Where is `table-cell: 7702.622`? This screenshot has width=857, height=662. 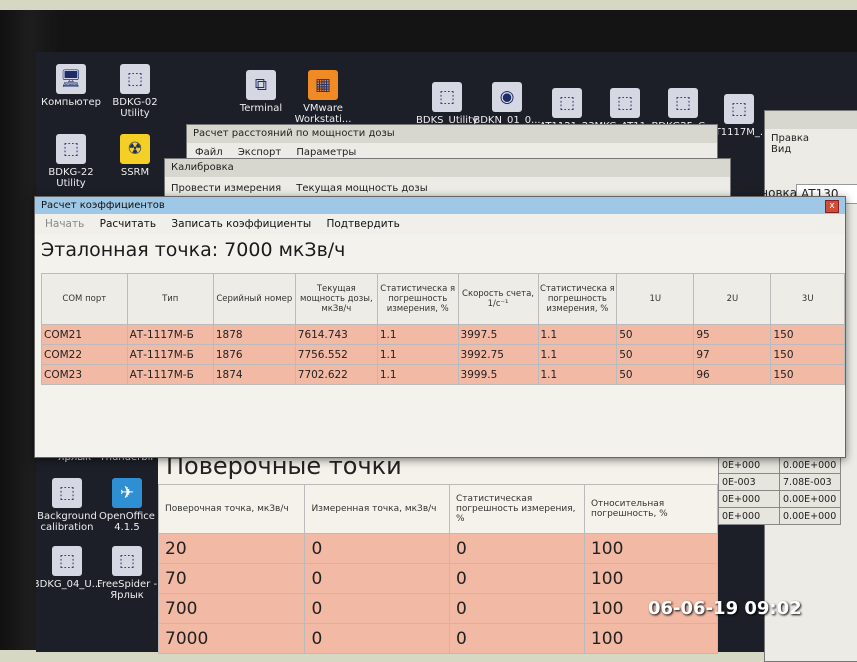 table-cell: 7702.622 is located at coordinates (336, 374).